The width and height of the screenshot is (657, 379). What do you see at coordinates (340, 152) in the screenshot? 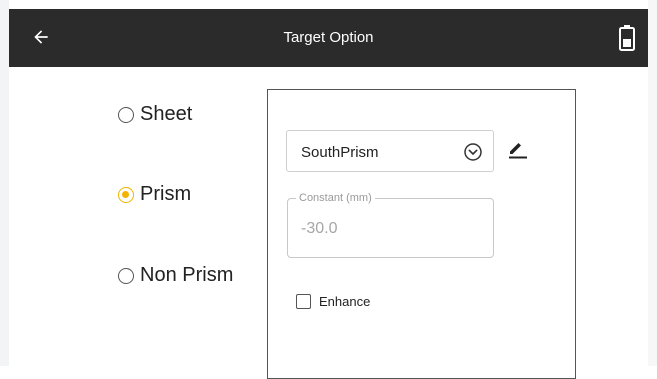
I see `prism-select-value: SouthPrism` at bounding box center [340, 152].